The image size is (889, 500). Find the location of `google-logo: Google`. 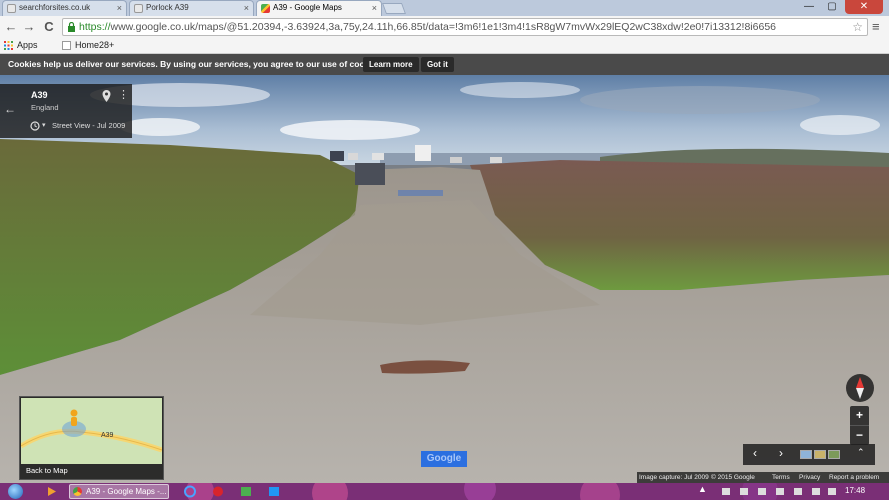

google-logo: Google is located at coordinates (444, 459).